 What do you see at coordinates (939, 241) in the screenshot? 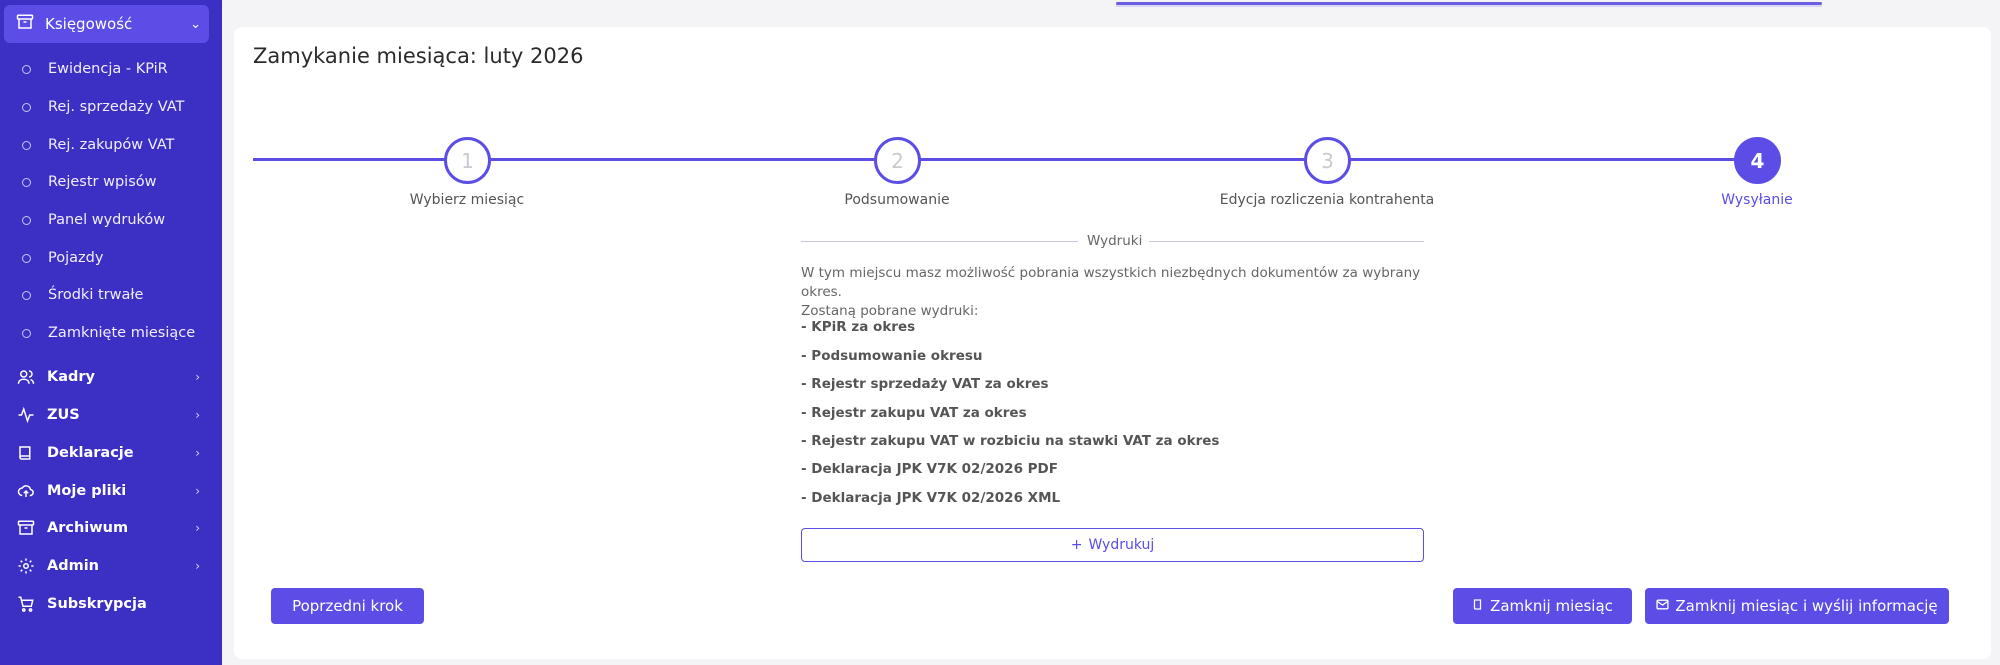
I see `section-divider-left` at bounding box center [939, 241].